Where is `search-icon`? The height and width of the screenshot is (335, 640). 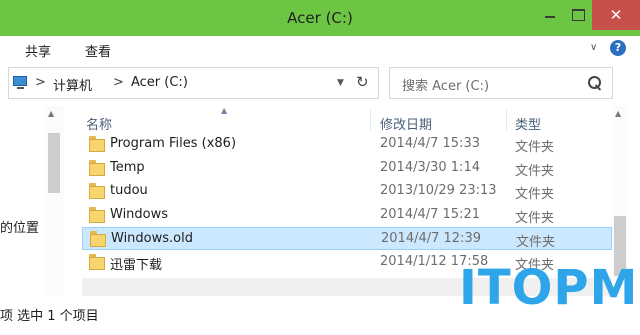
search-icon is located at coordinates (595, 83).